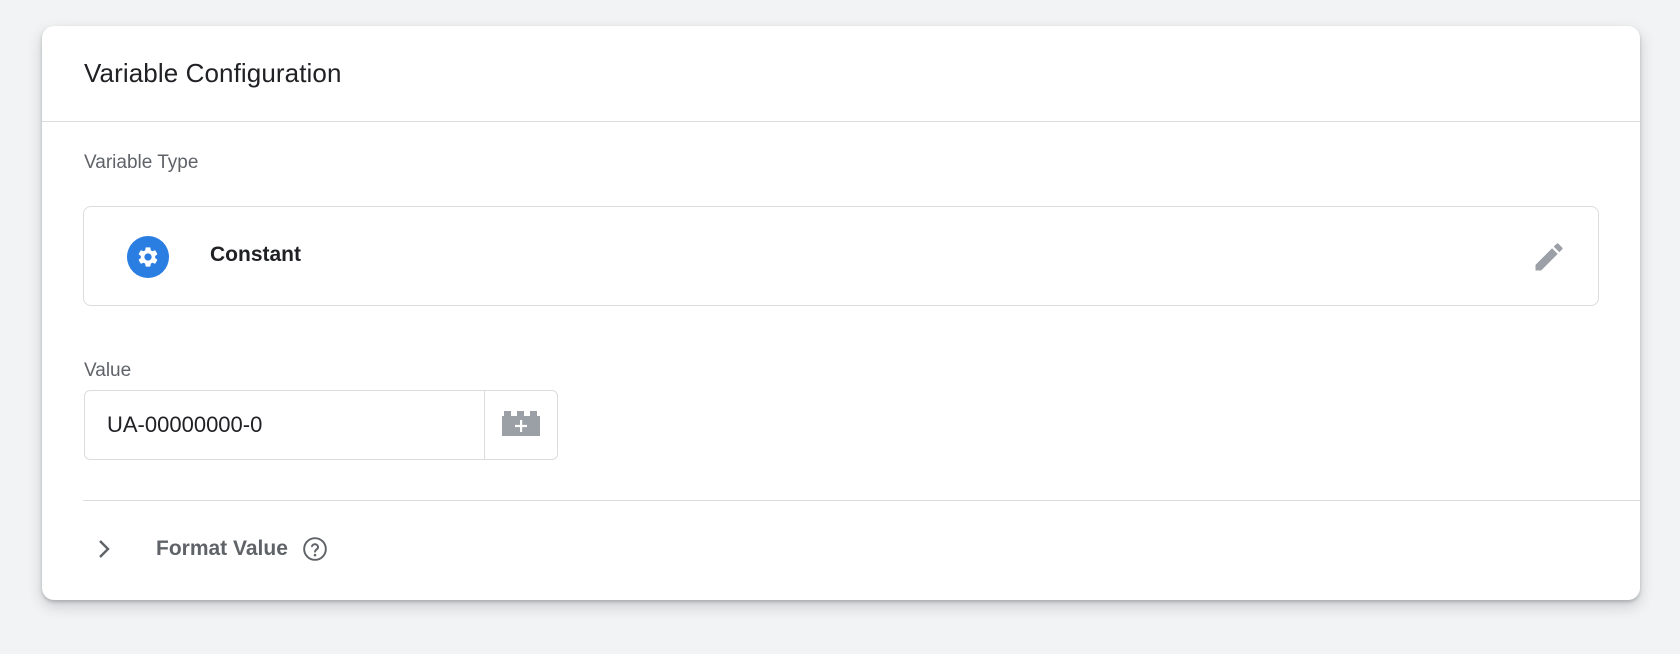 This screenshot has height=654, width=1680. I want to click on chevron-right-icon, so click(104, 549).